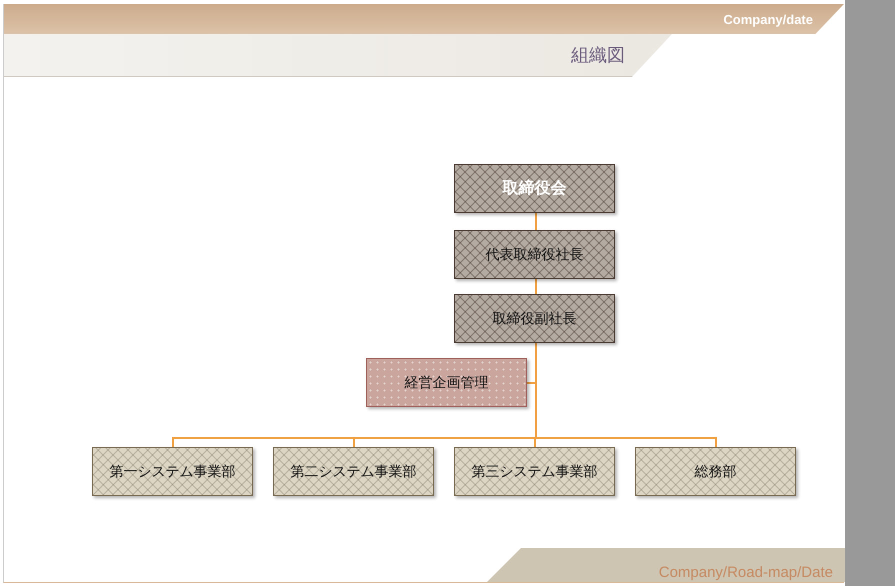 Image resolution: width=895 pixels, height=586 pixels. I want to click on staff-node: 経営企画管理, so click(446, 382).